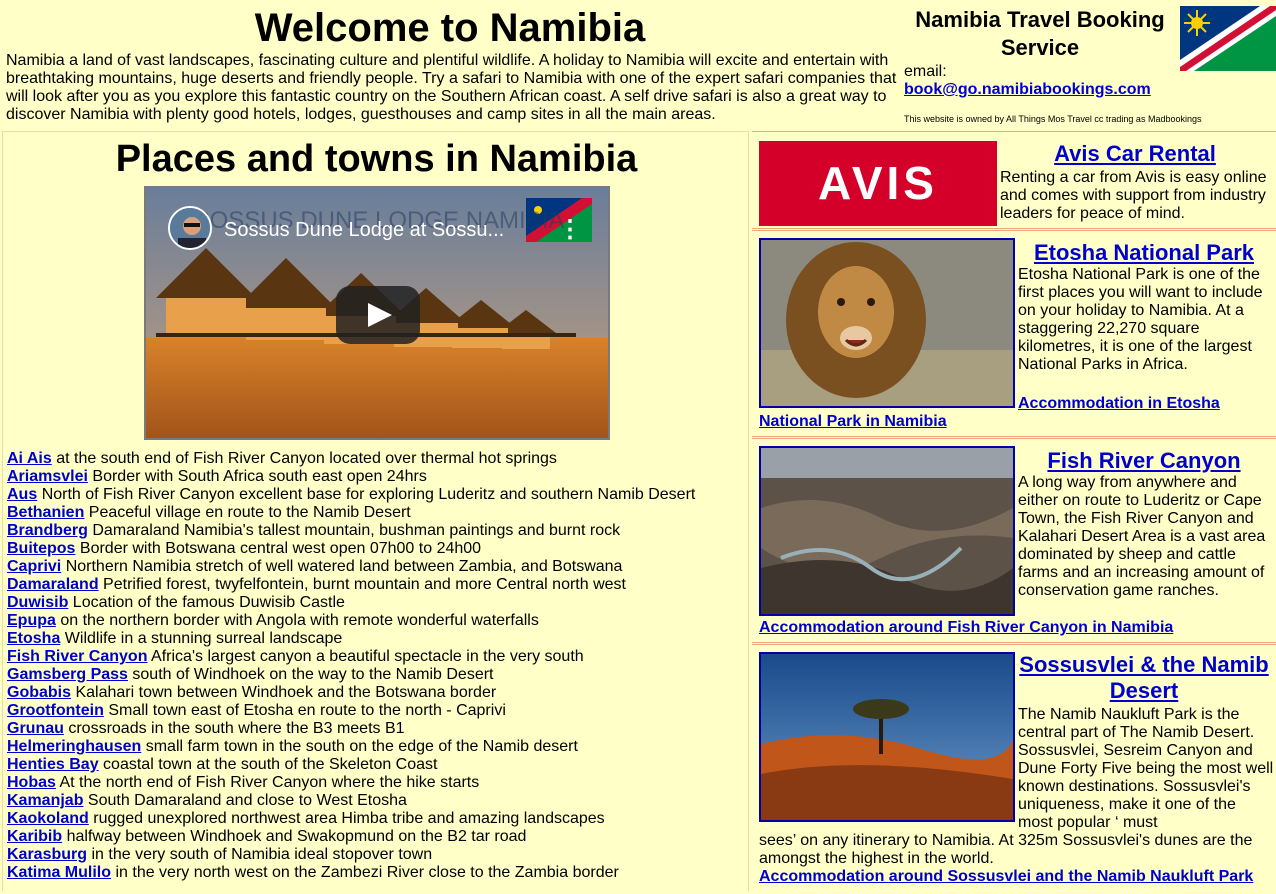 The image size is (1276, 894). I want to click on email-label: email:, so click(925, 71).